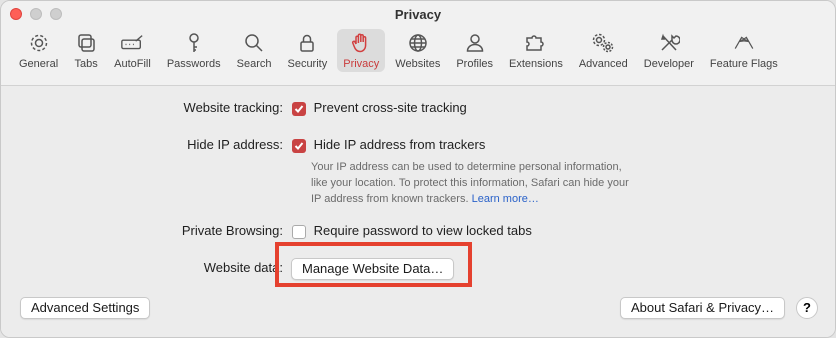 This screenshot has width=836, height=338. What do you see at coordinates (232, 230) in the screenshot?
I see `private-browsing-label: Private Browsing:` at bounding box center [232, 230].